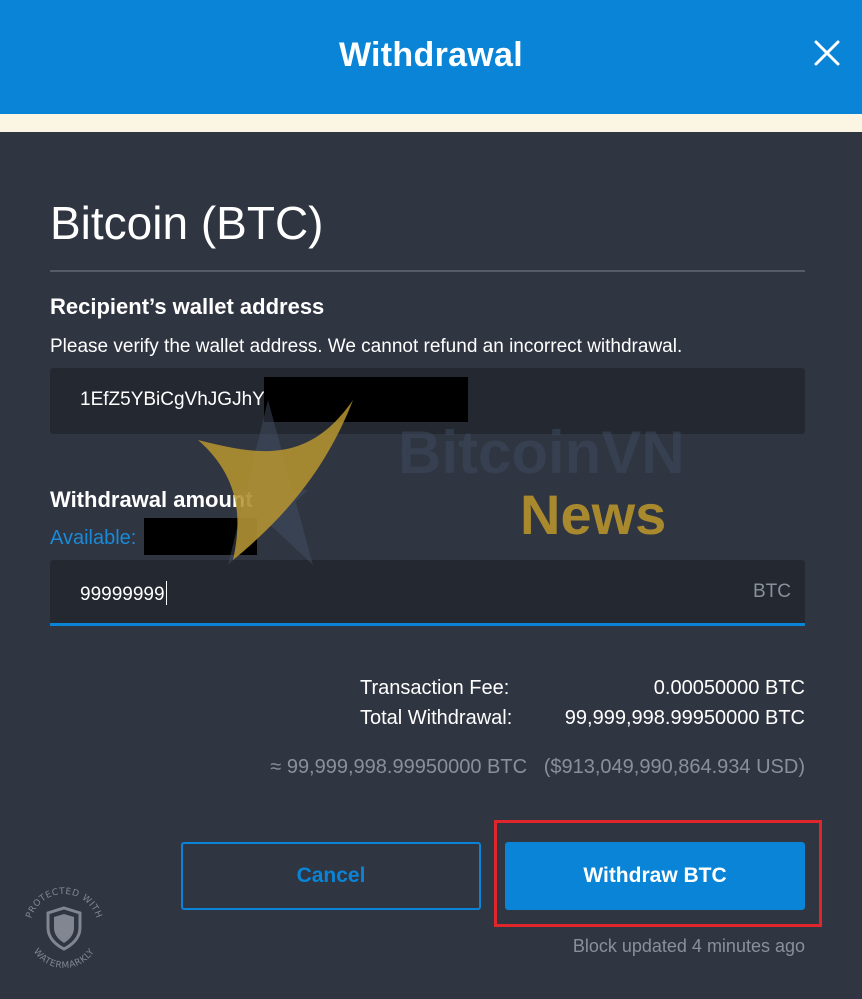 The width and height of the screenshot is (862, 999). I want to click on redacted-balance, so click(200, 536).